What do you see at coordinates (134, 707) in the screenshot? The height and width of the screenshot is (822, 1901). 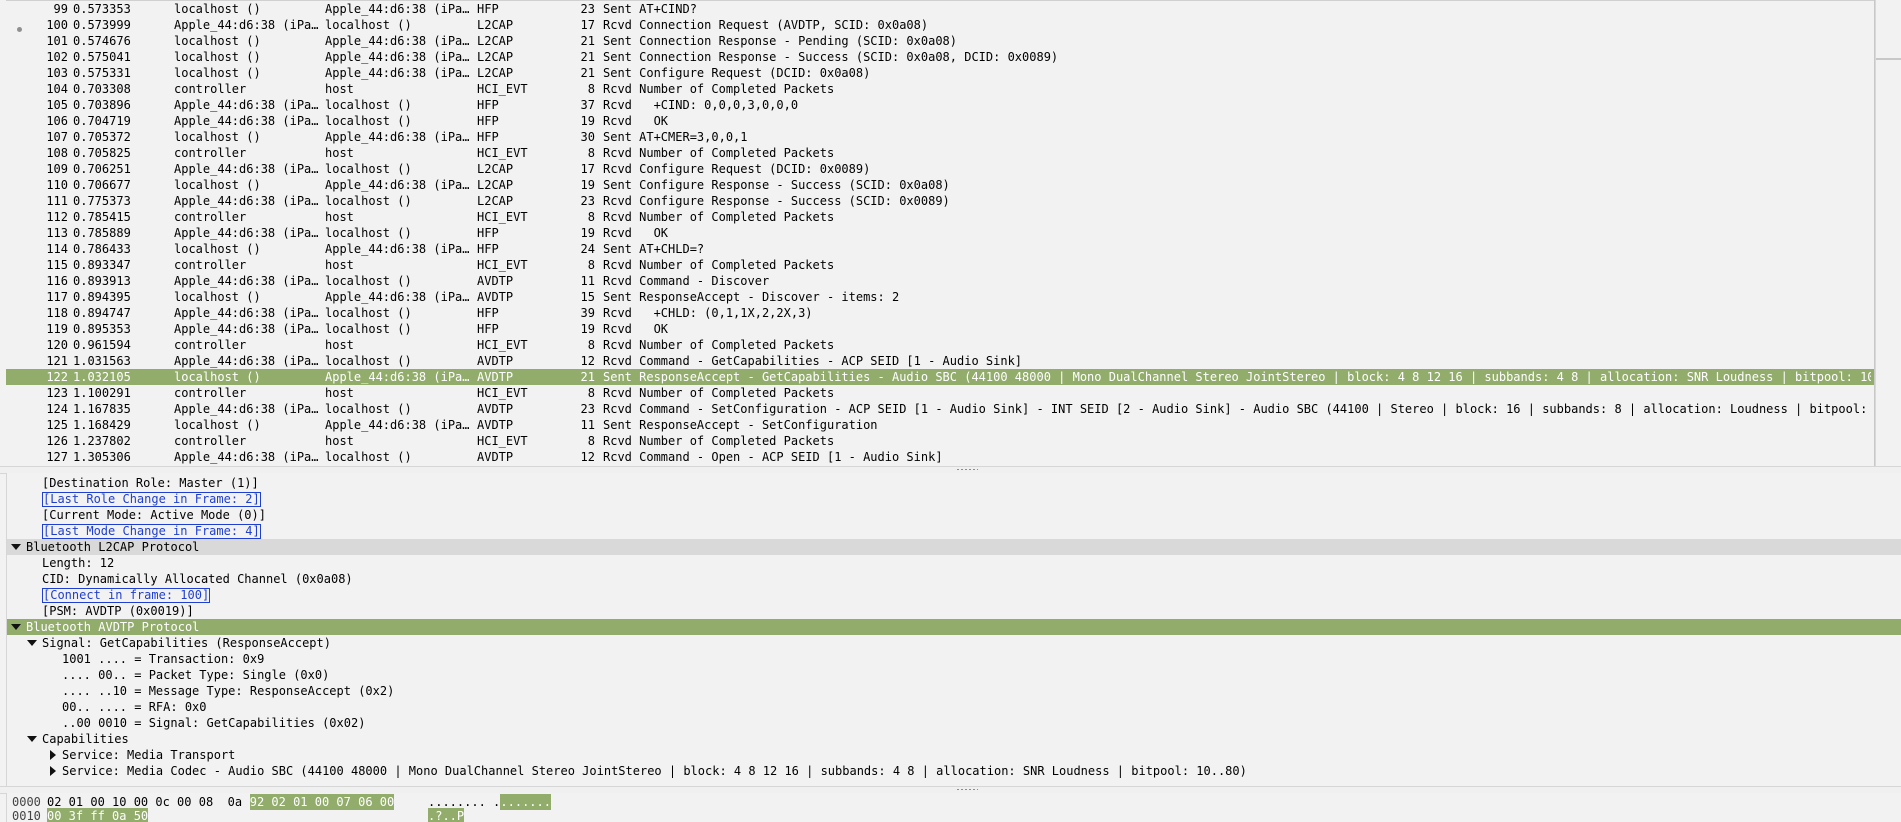 I see `tree-item-text: 00.. .... = RFA: 0x0` at bounding box center [134, 707].